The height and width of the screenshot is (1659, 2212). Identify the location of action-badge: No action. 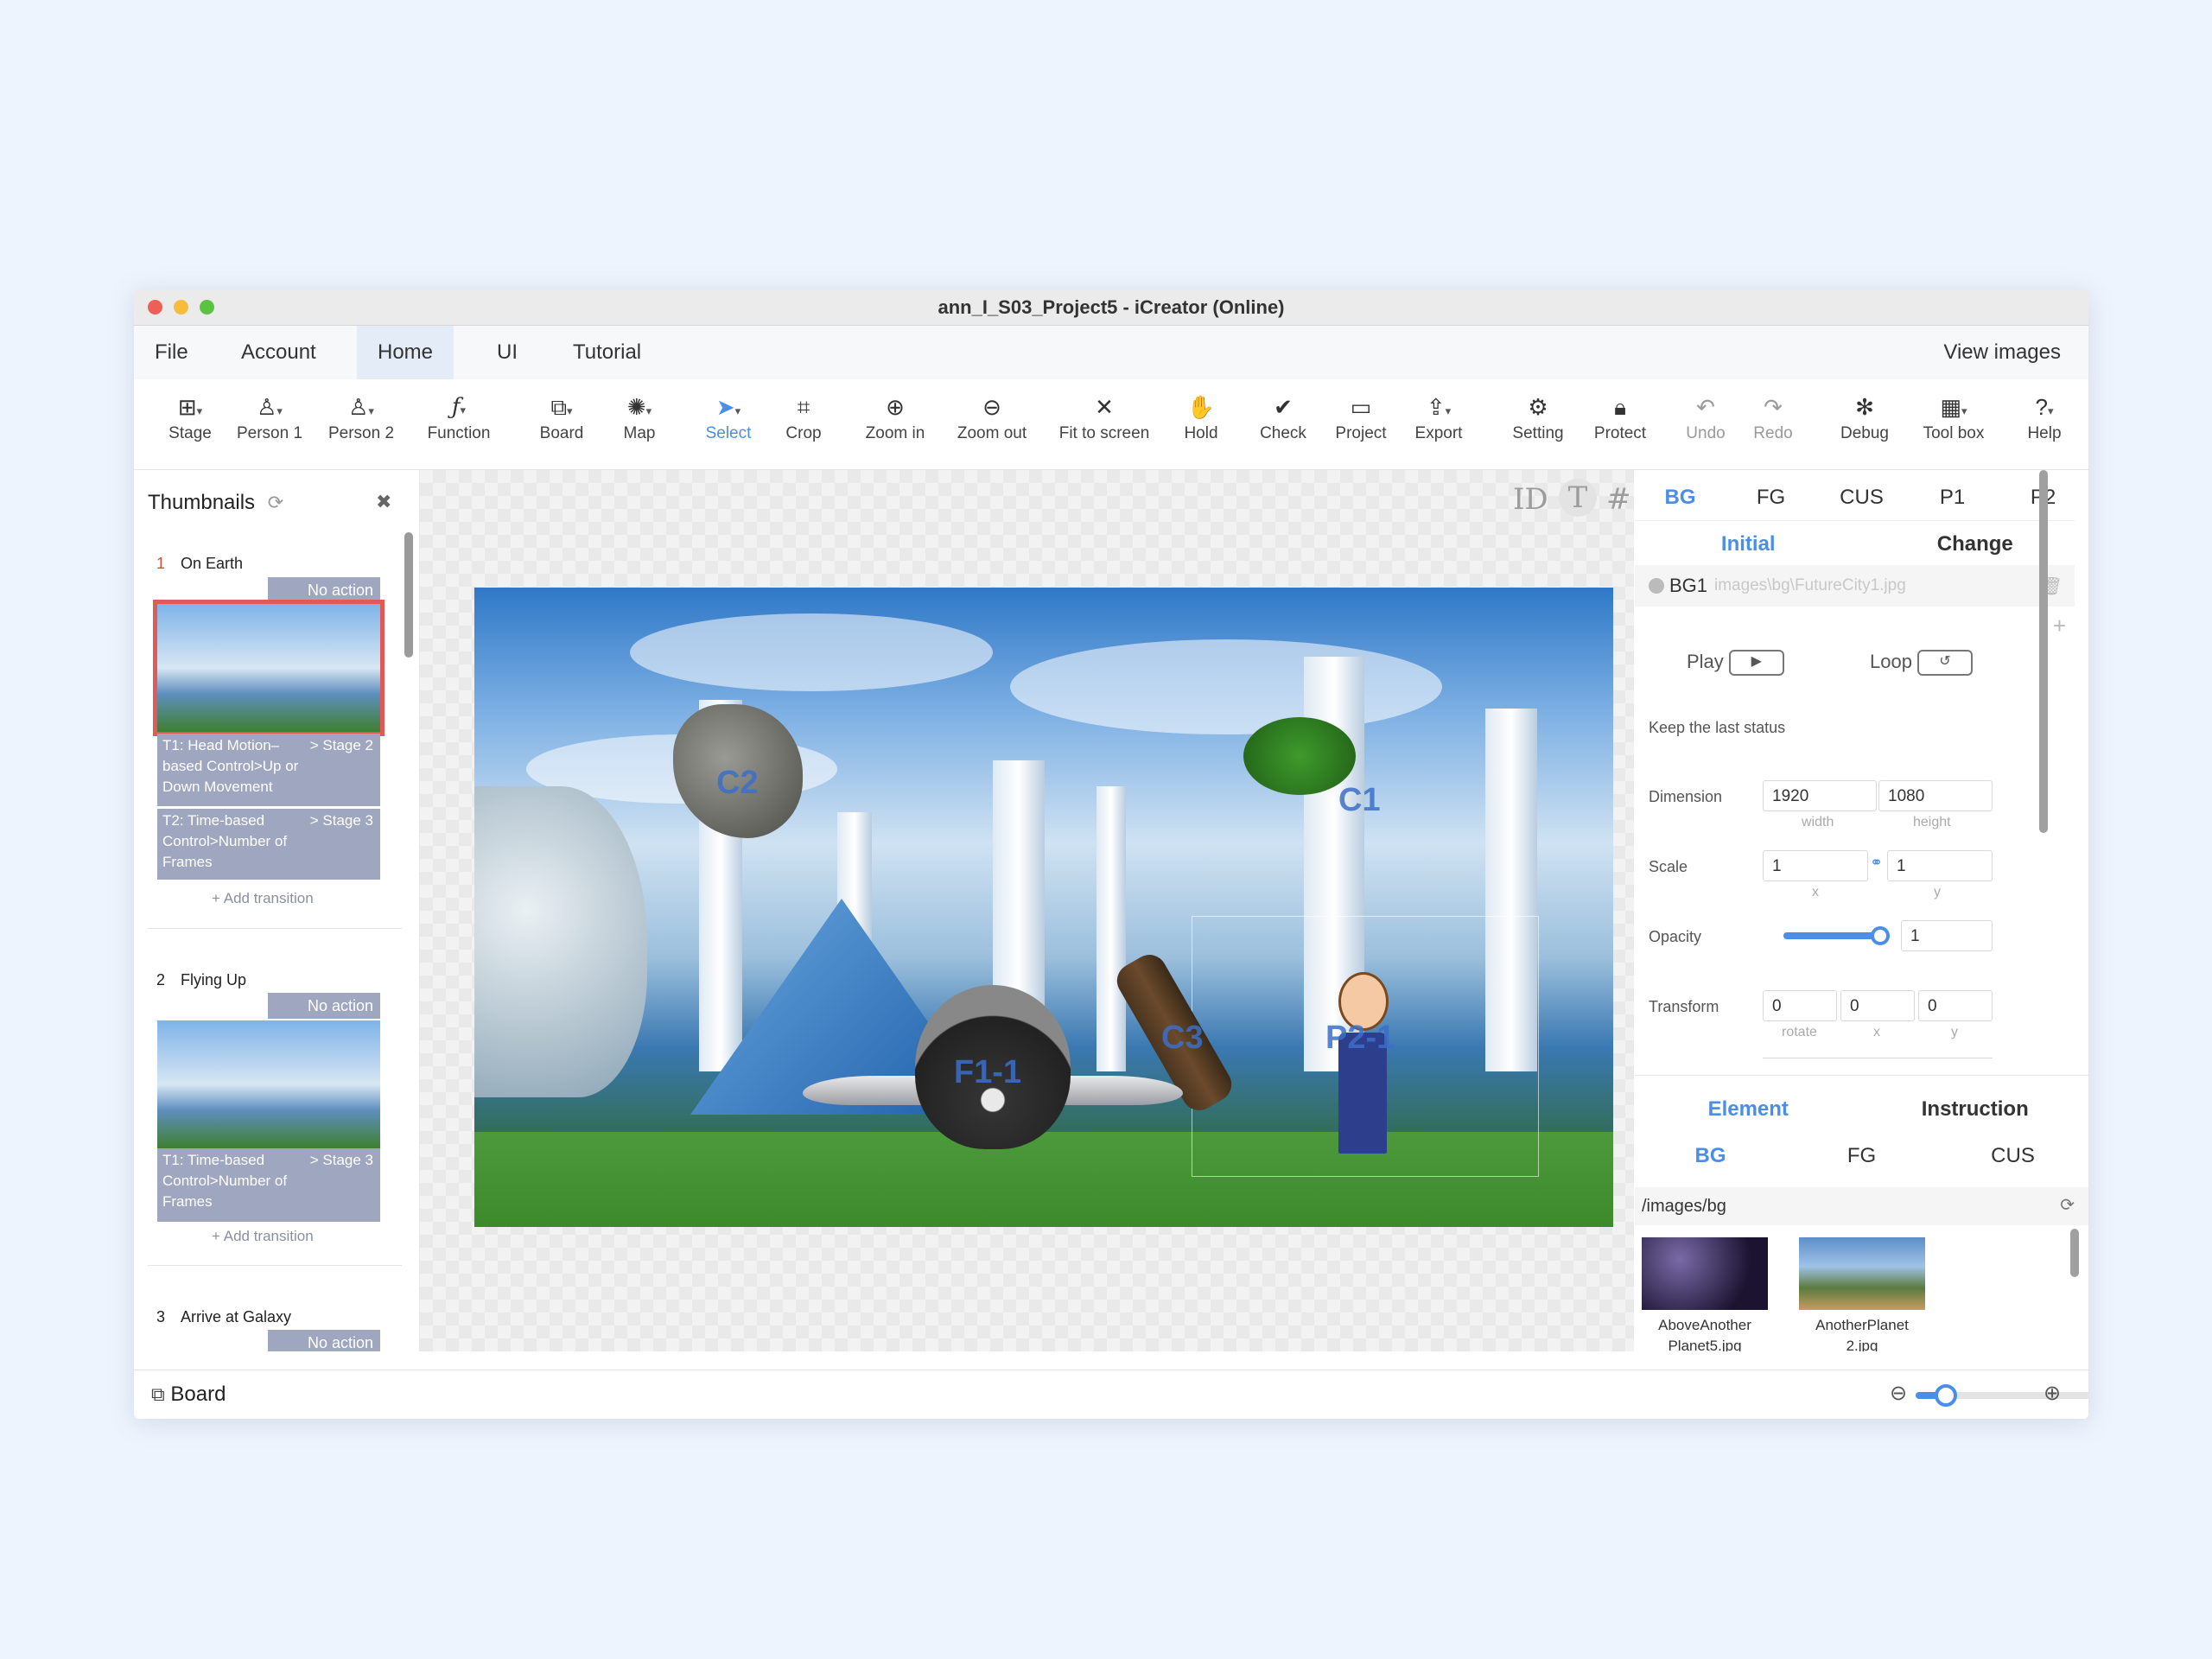
(324, 1006).